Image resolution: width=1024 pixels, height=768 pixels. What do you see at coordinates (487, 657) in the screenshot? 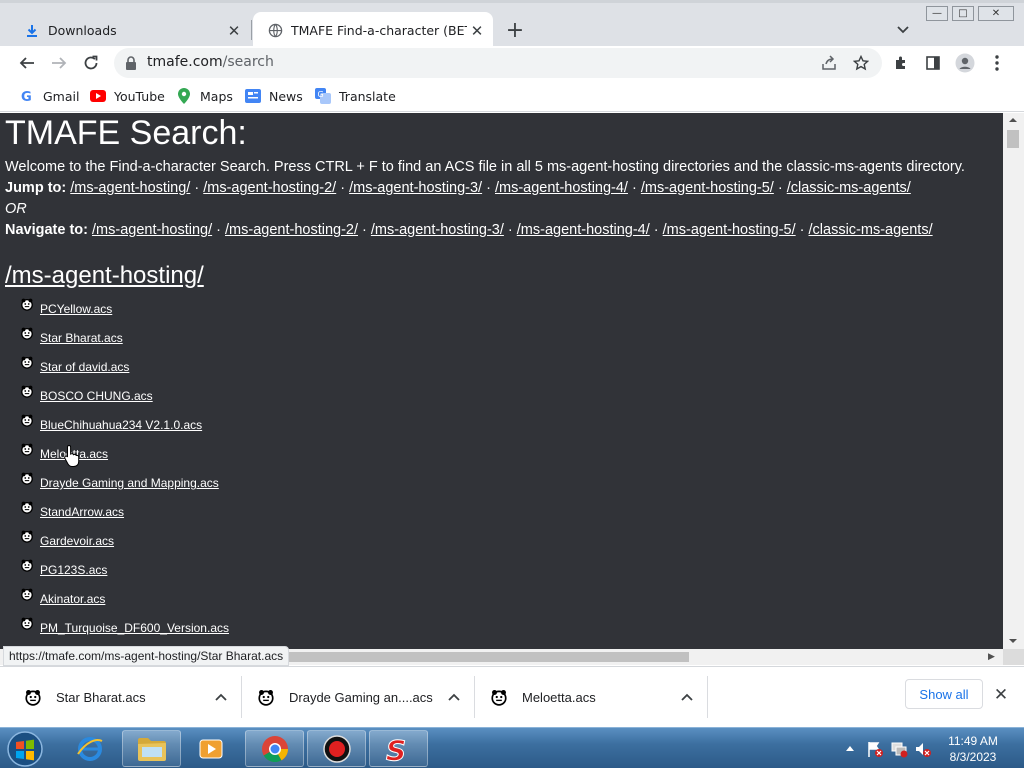
I see `horizontal-scroll-thumb` at bounding box center [487, 657].